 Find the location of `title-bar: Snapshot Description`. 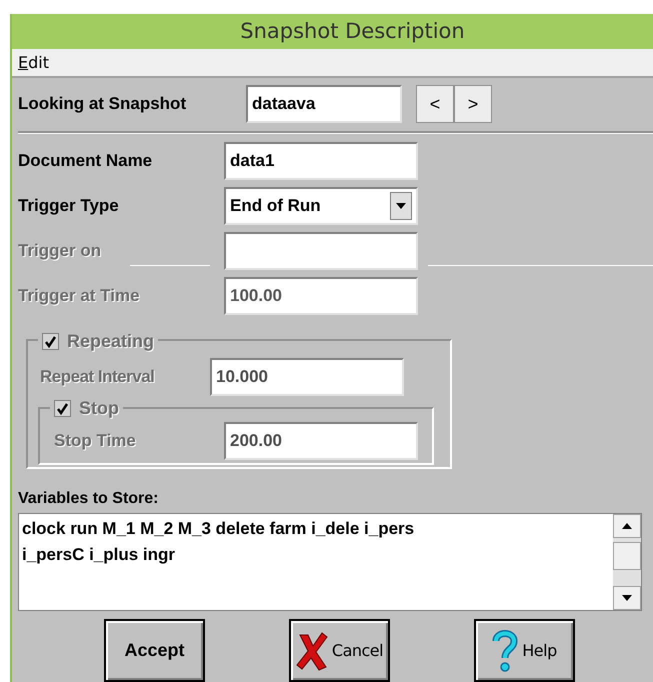

title-bar: Snapshot Description is located at coordinates (332, 32).